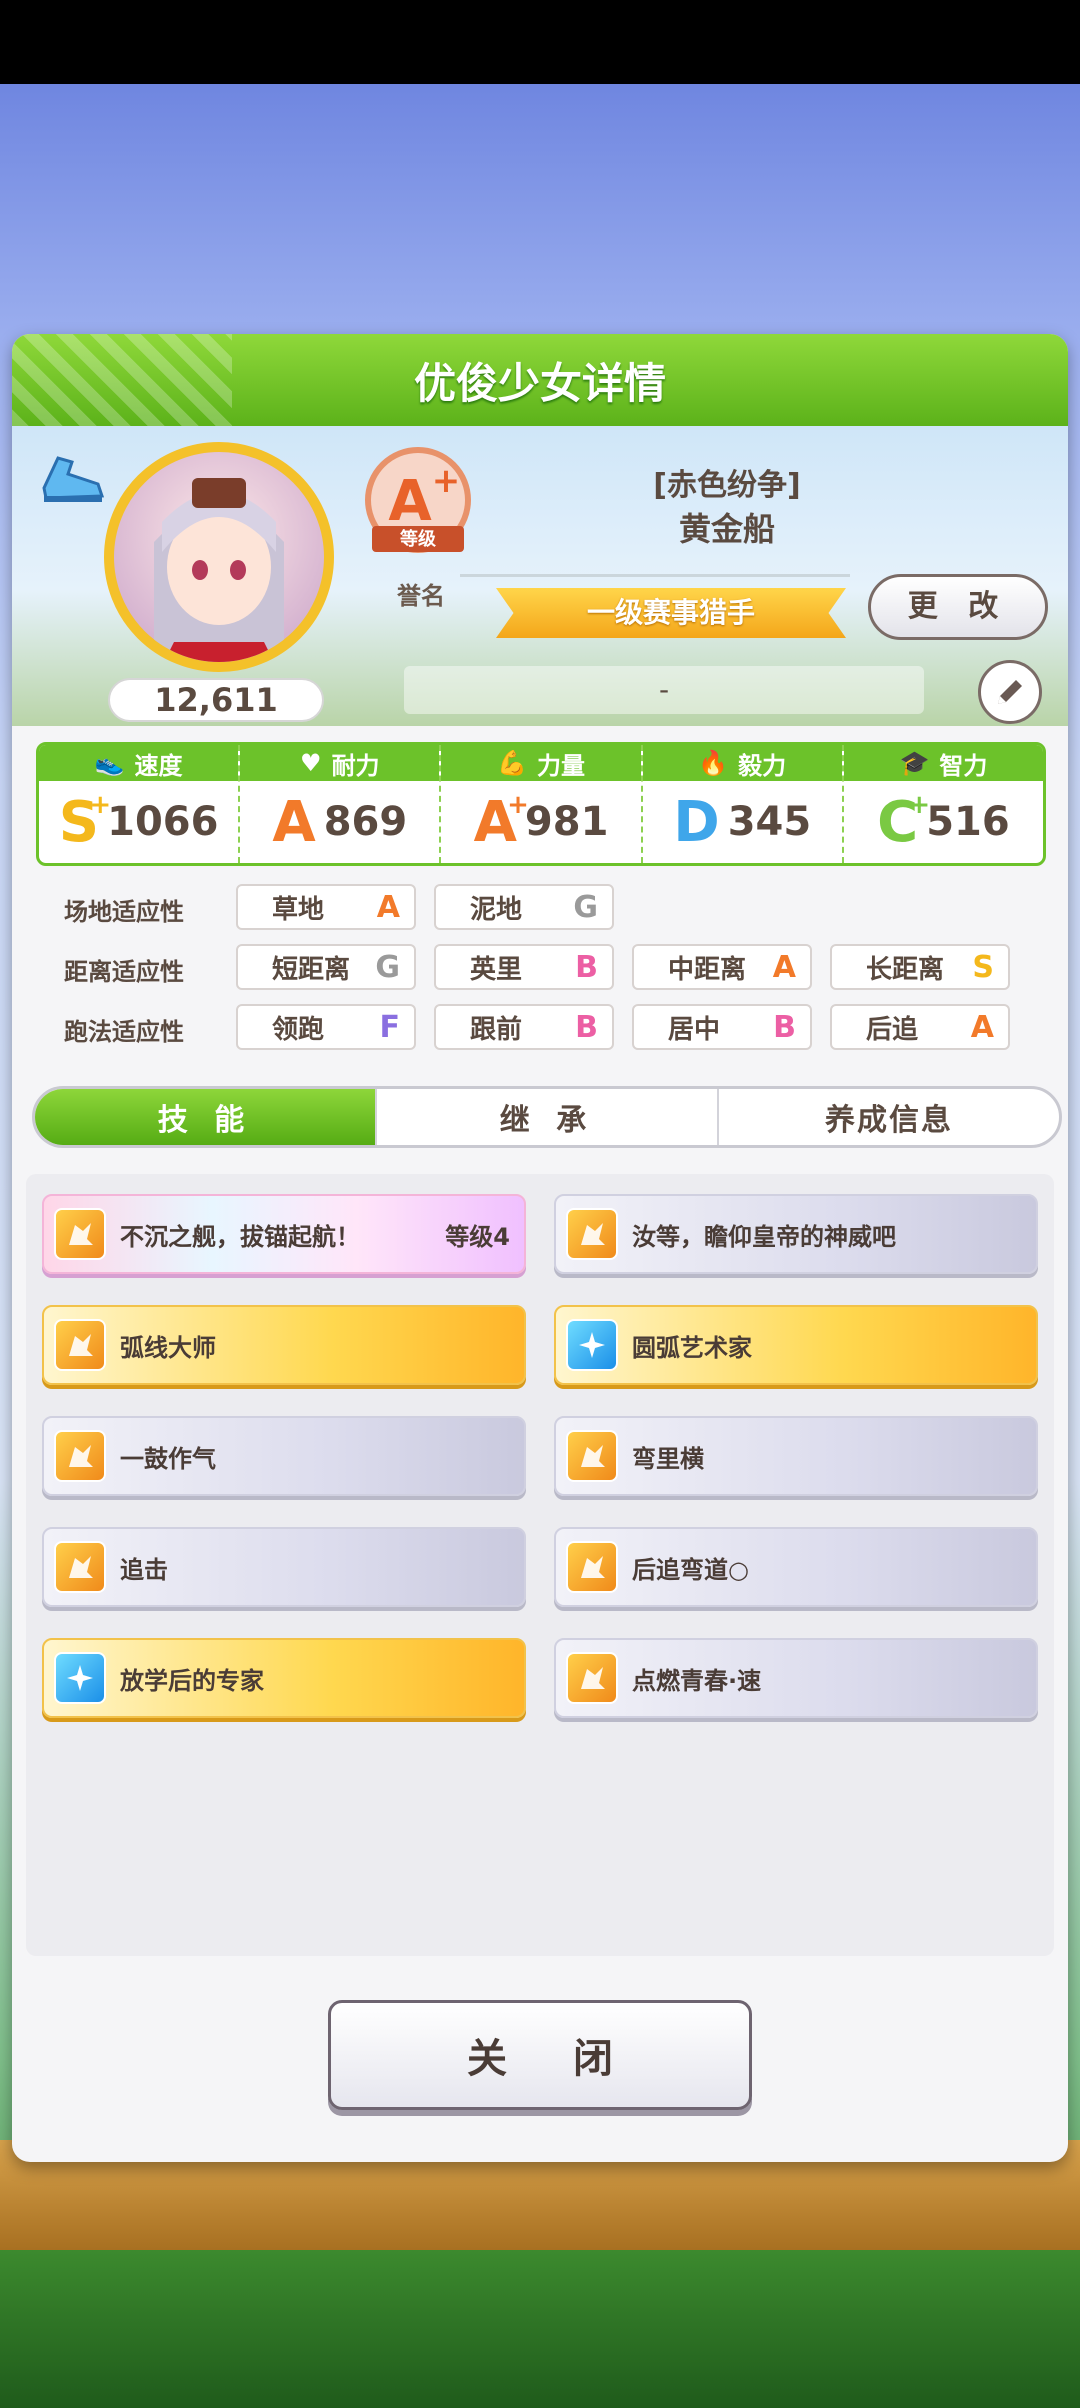  What do you see at coordinates (421, 596) in the screenshot?
I see `rank-label: 誉名` at bounding box center [421, 596].